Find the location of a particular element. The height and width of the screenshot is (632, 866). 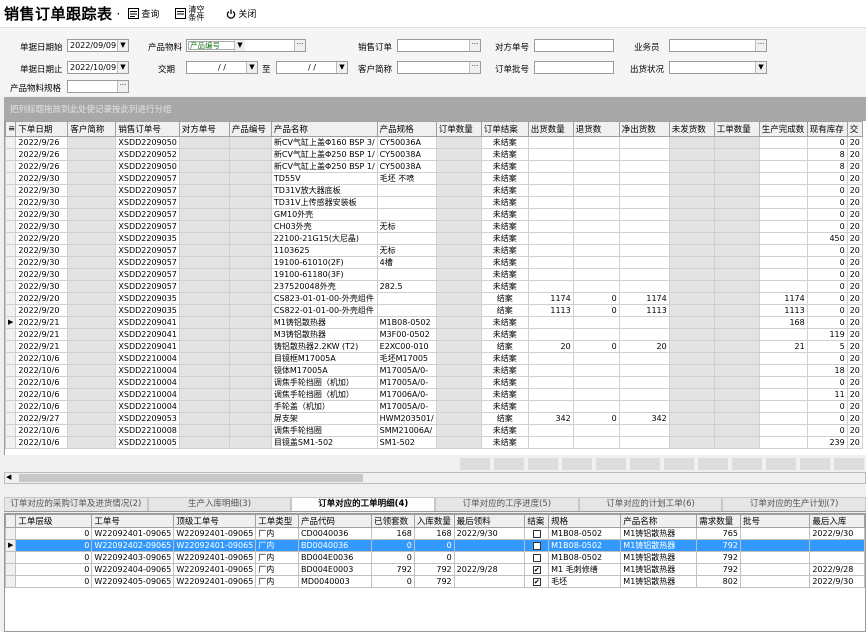

column-header: 需求数量 is located at coordinates (718, 521).